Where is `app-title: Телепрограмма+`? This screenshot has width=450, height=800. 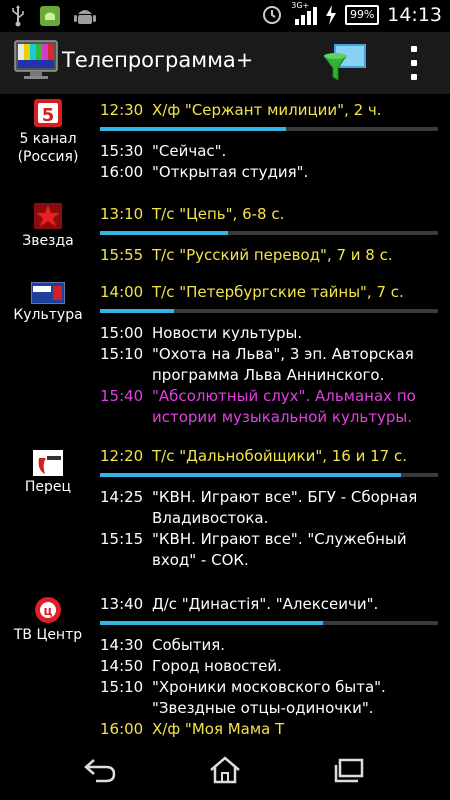
app-title: Телепрограмма+ is located at coordinates (158, 60).